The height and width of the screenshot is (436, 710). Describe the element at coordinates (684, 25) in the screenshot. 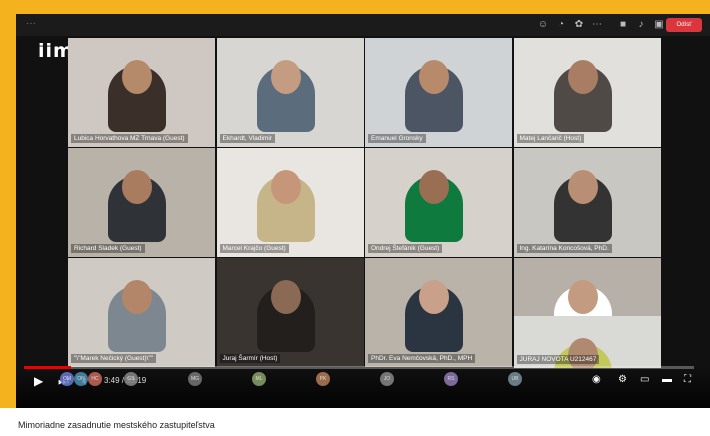

I see `leave-button: Odísť` at that location.